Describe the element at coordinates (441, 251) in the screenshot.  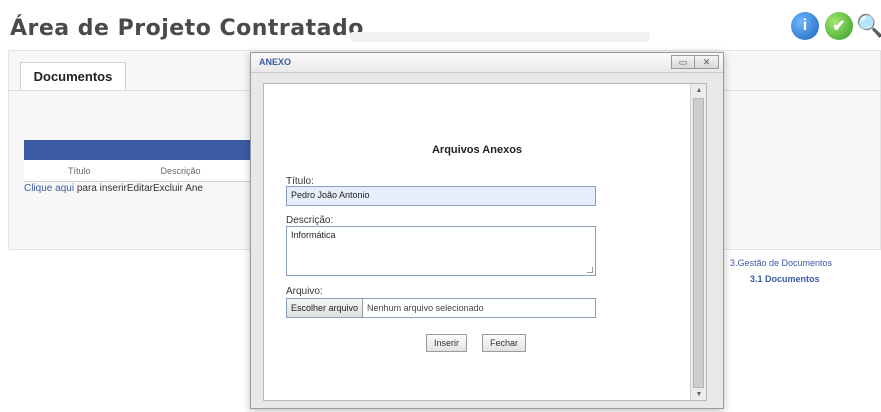
I see `descricao-textarea: Informática` at that location.